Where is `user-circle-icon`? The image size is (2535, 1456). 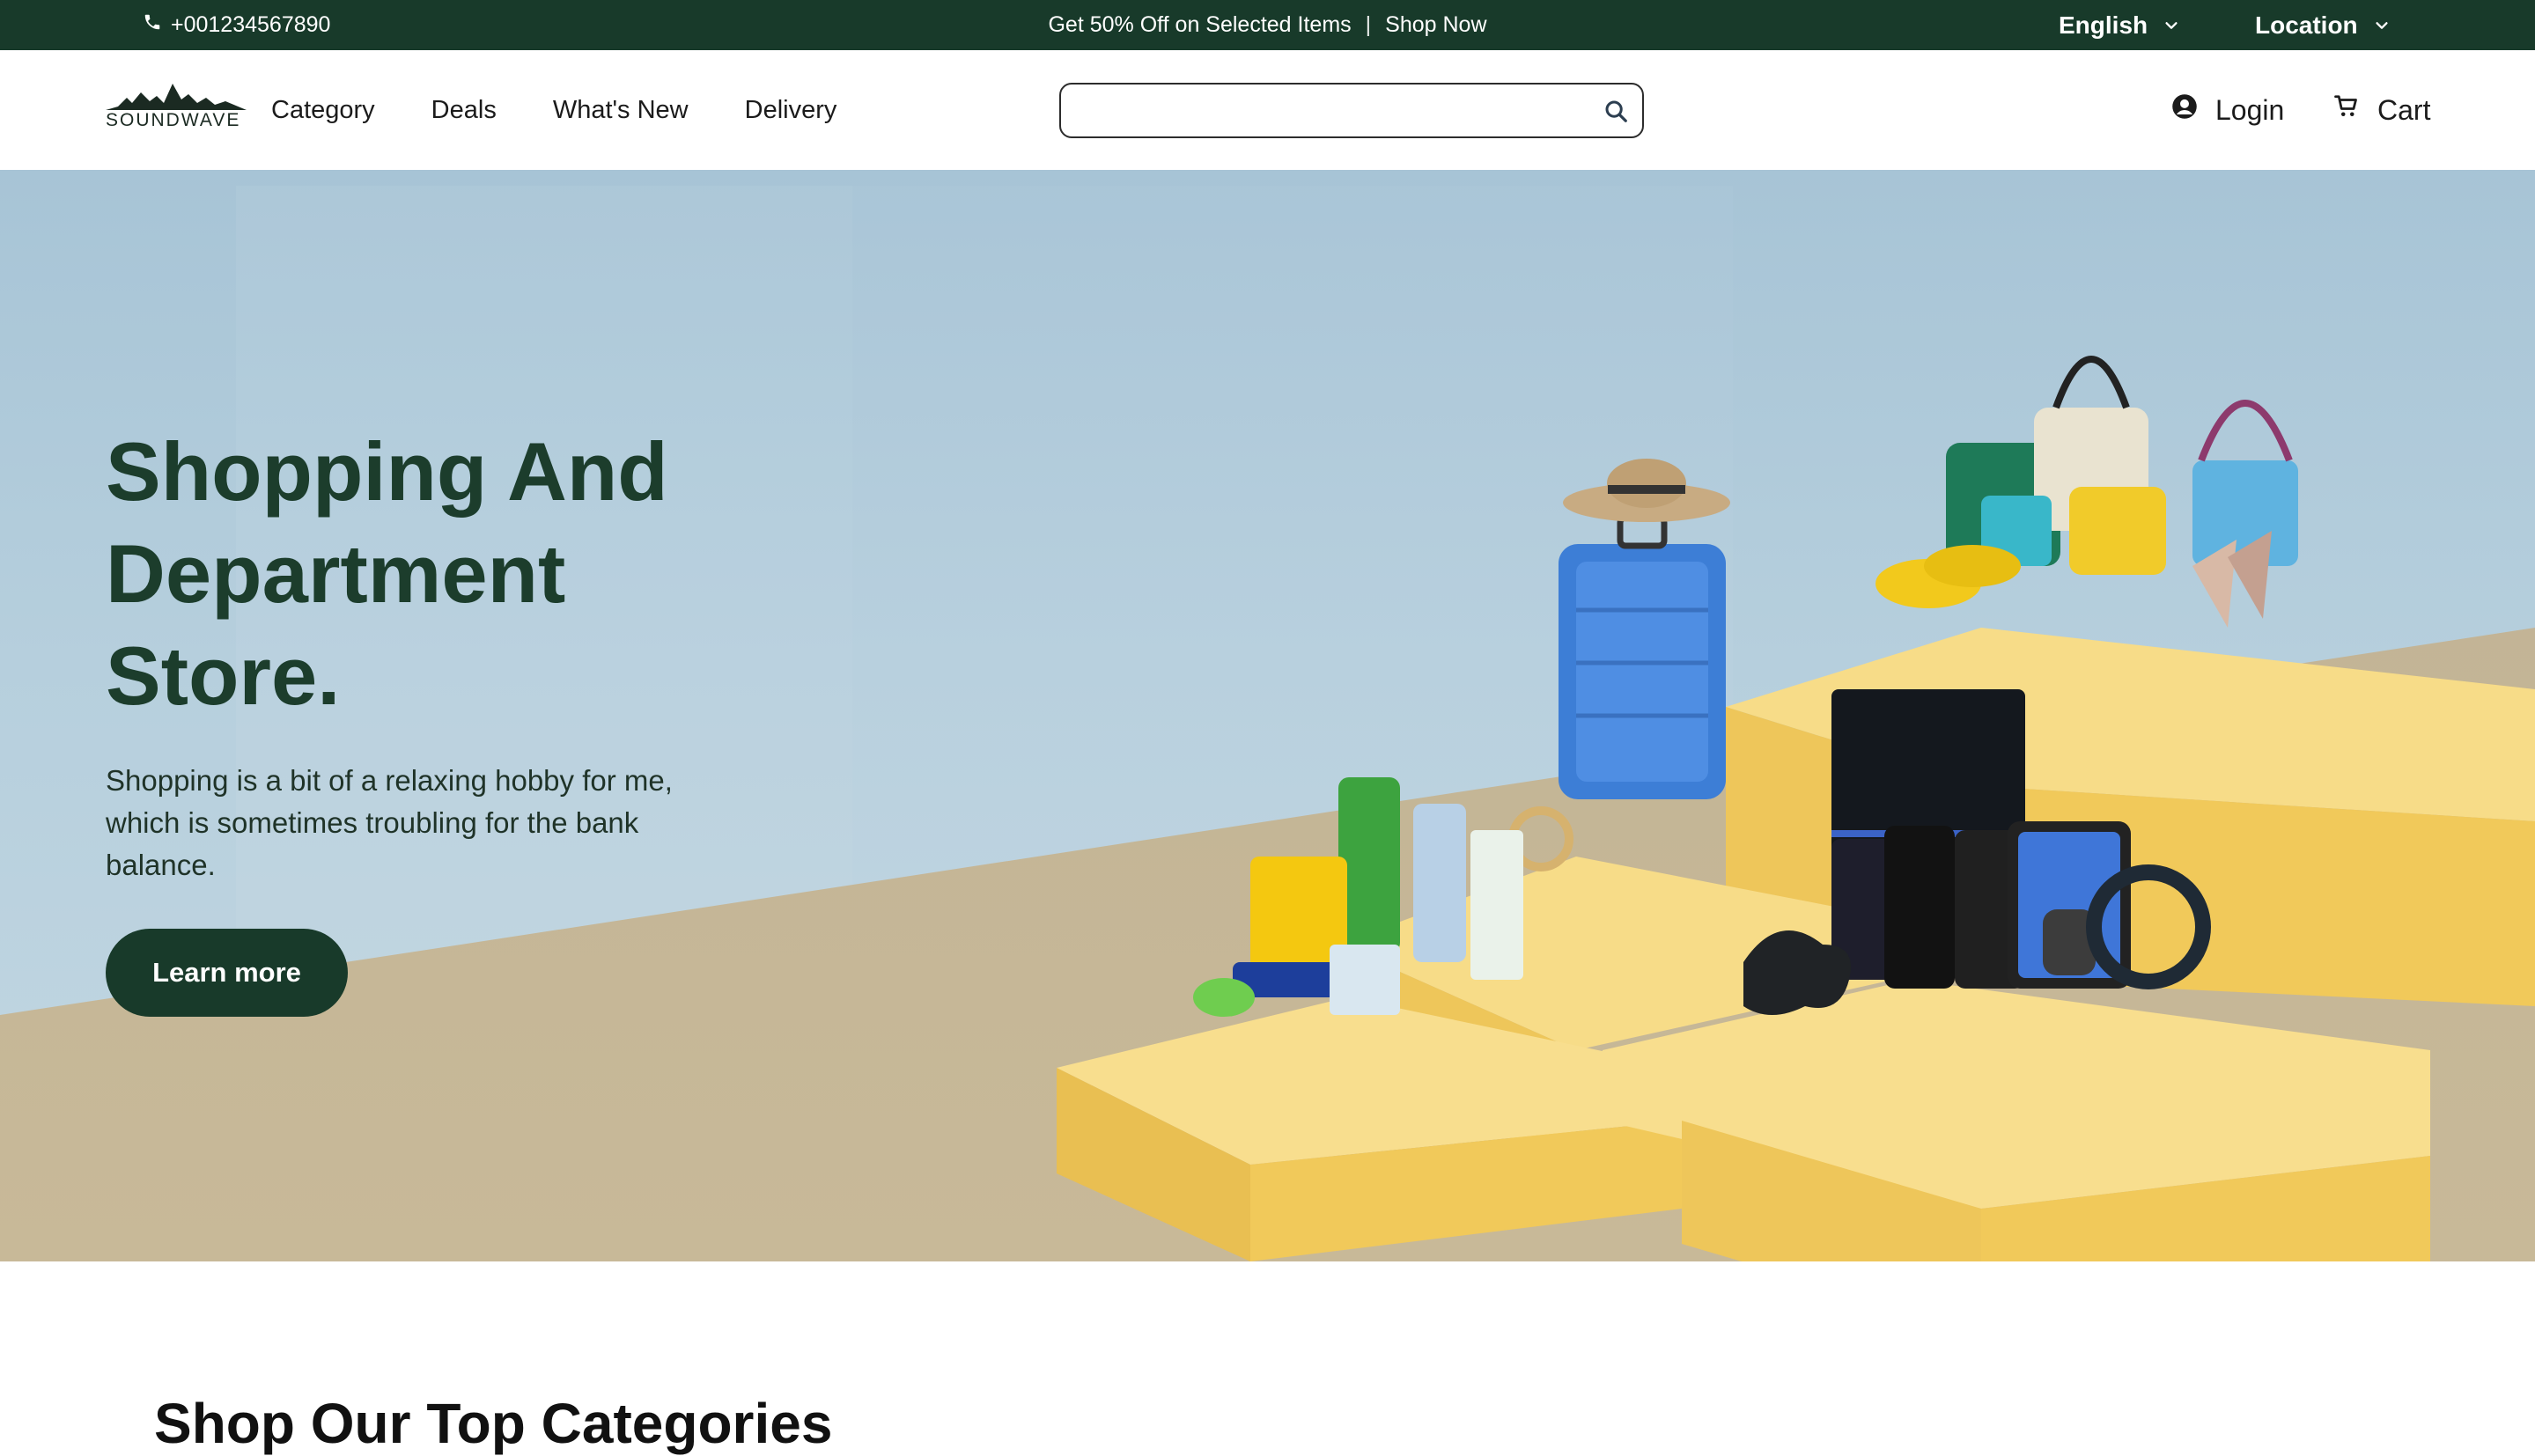 user-circle-icon is located at coordinates (2184, 110).